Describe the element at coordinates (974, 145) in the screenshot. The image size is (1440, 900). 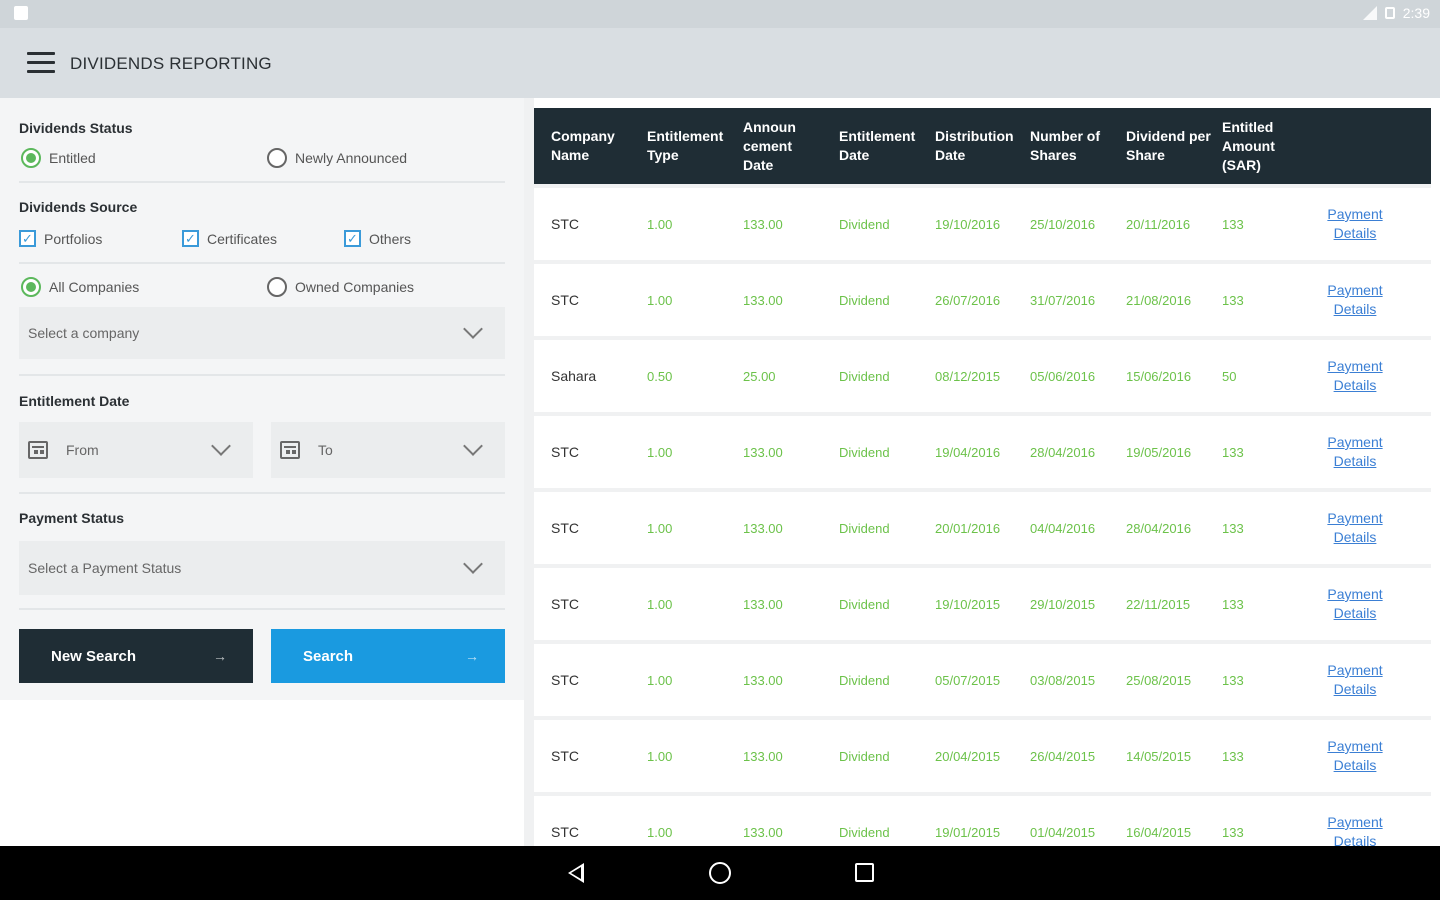
I see `col-distribution-date: Distribution Date` at that location.